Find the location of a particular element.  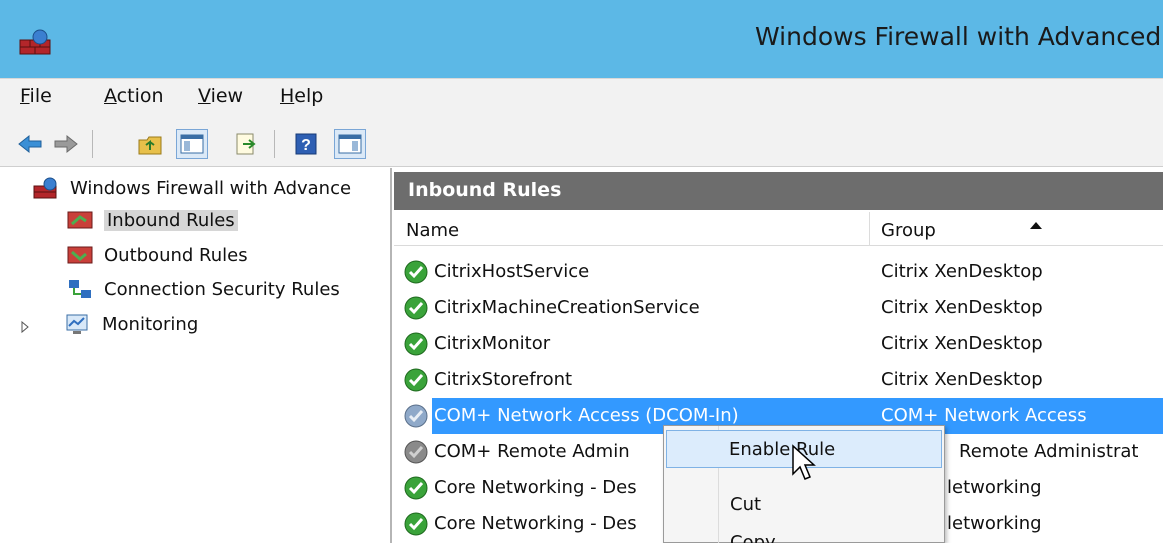

tree-item-monitoring: Monitoring is located at coordinates (117, 324).